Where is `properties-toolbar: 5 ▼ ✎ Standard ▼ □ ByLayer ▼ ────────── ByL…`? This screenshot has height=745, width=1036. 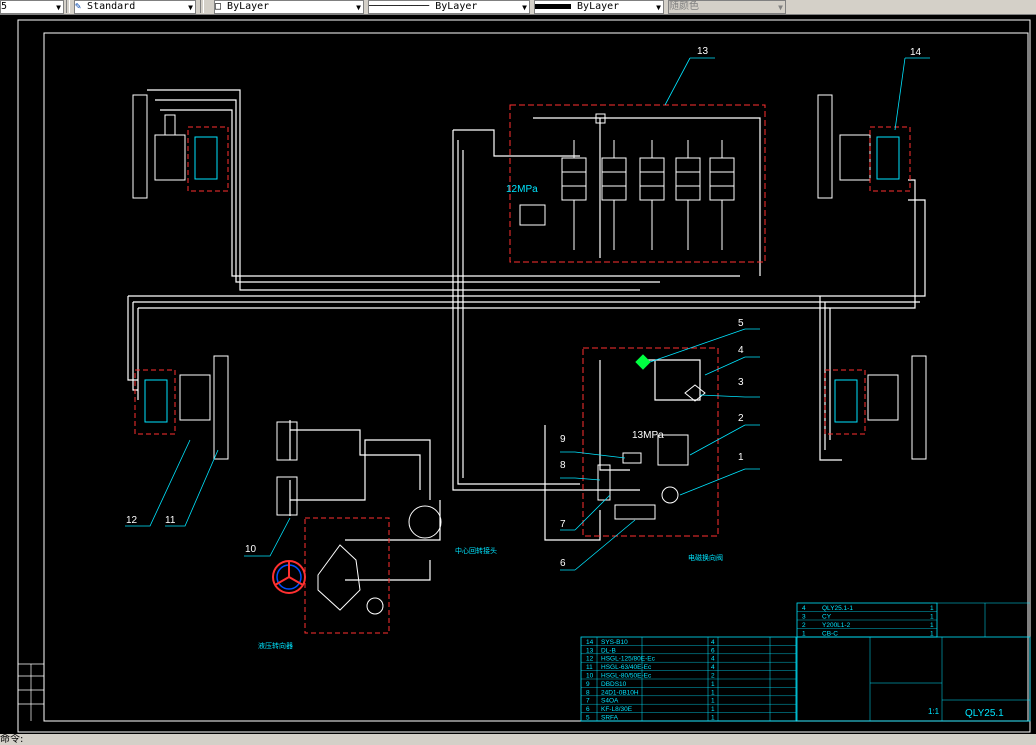
properties-toolbar: 5 ▼ ✎ Standard ▼ □ ByLayer ▼ ────────── ByL… is located at coordinates (518, 7).